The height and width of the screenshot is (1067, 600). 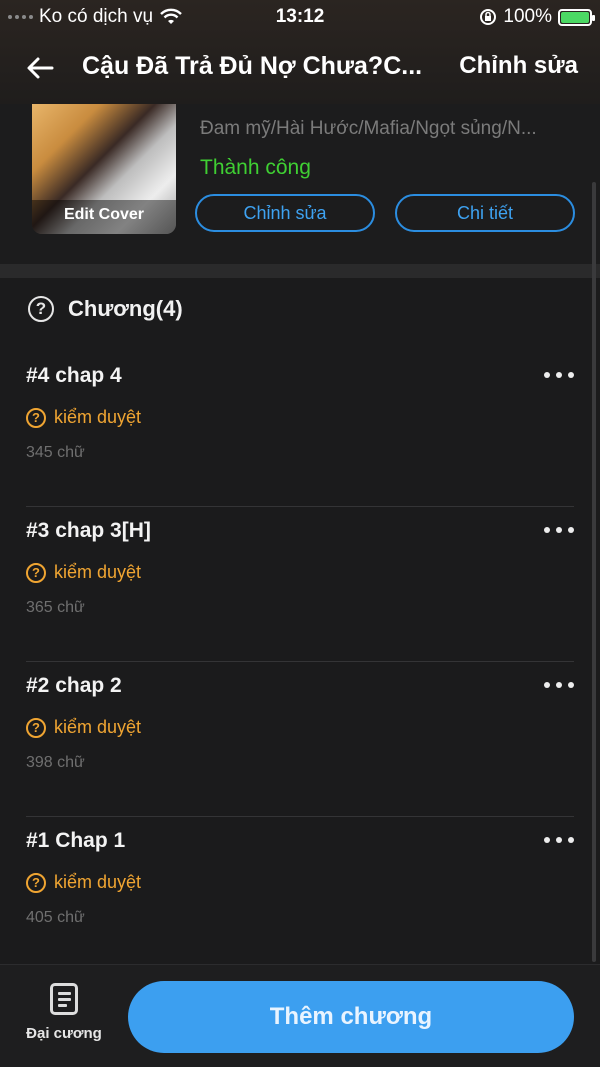 I want to click on book-cover: Edit Cover, so click(x=104, y=169).